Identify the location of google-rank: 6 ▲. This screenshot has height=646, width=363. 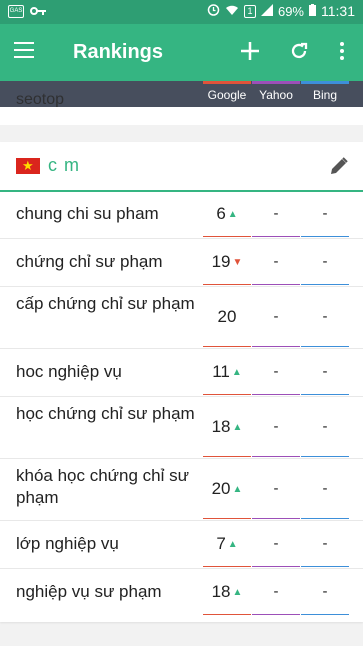
(227, 214).